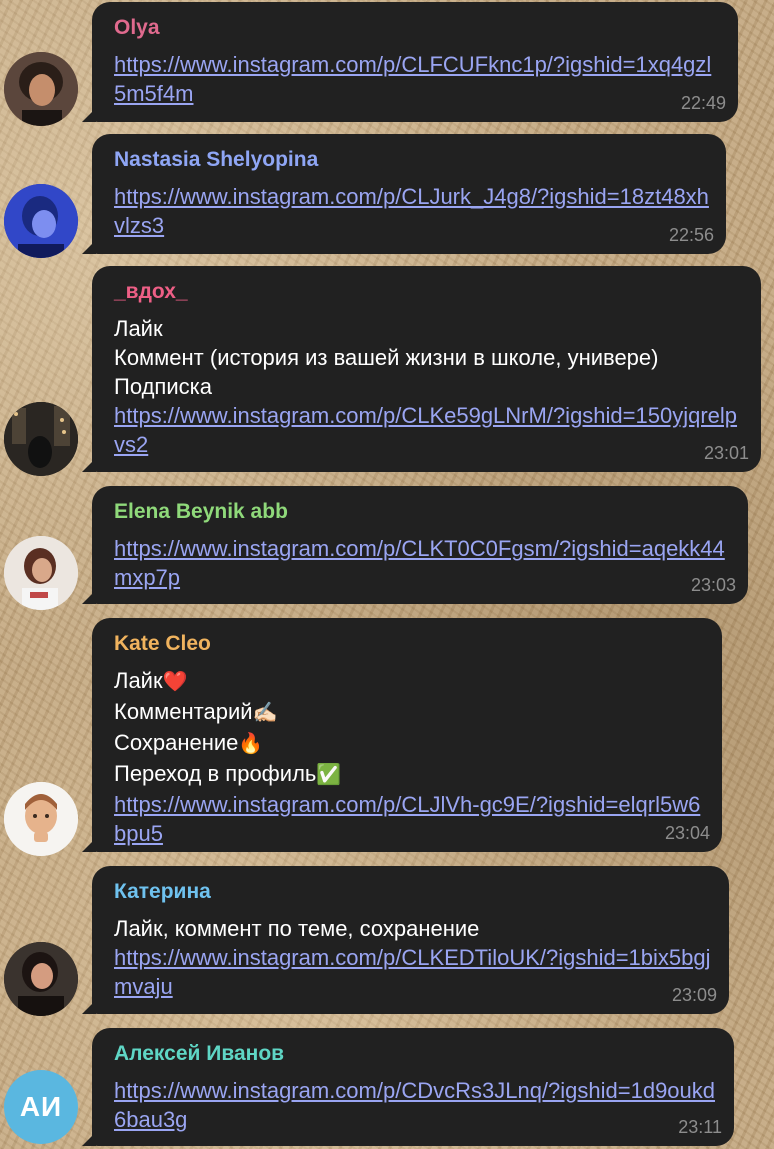 This screenshot has height=1149, width=774. Describe the element at coordinates (694, 995) in the screenshot. I see `message-time: 23:09` at that location.